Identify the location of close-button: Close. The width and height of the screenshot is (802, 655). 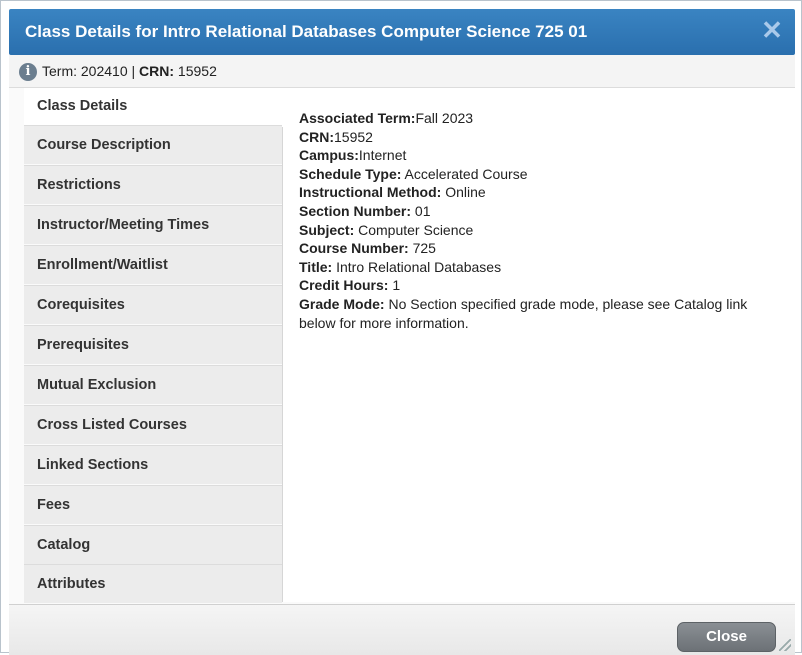
(726, 637).